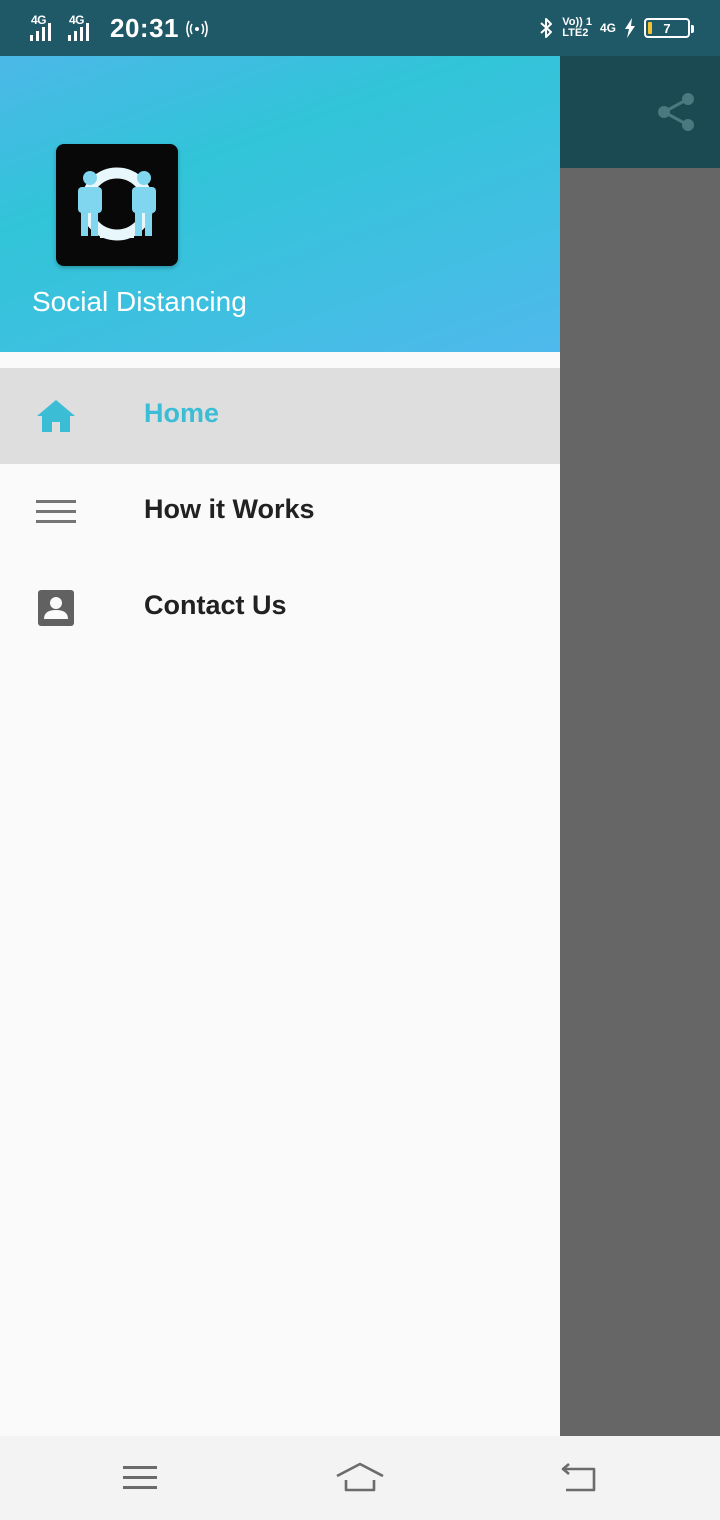  What do you see at coordinates (84, 28) in the screenshot?
I see `sim2-signal-icon: 4G` at bounding box center [84, 28].